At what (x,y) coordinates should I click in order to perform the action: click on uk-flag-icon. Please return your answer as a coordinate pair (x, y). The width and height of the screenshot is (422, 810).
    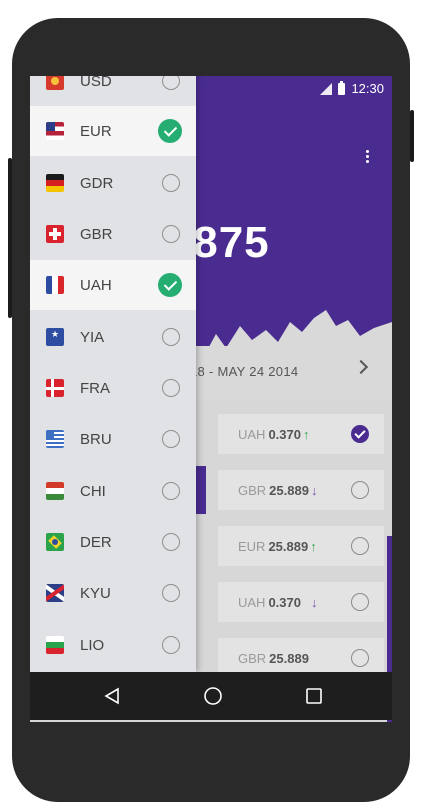
    Looking at the image, I should click on (55, 593).